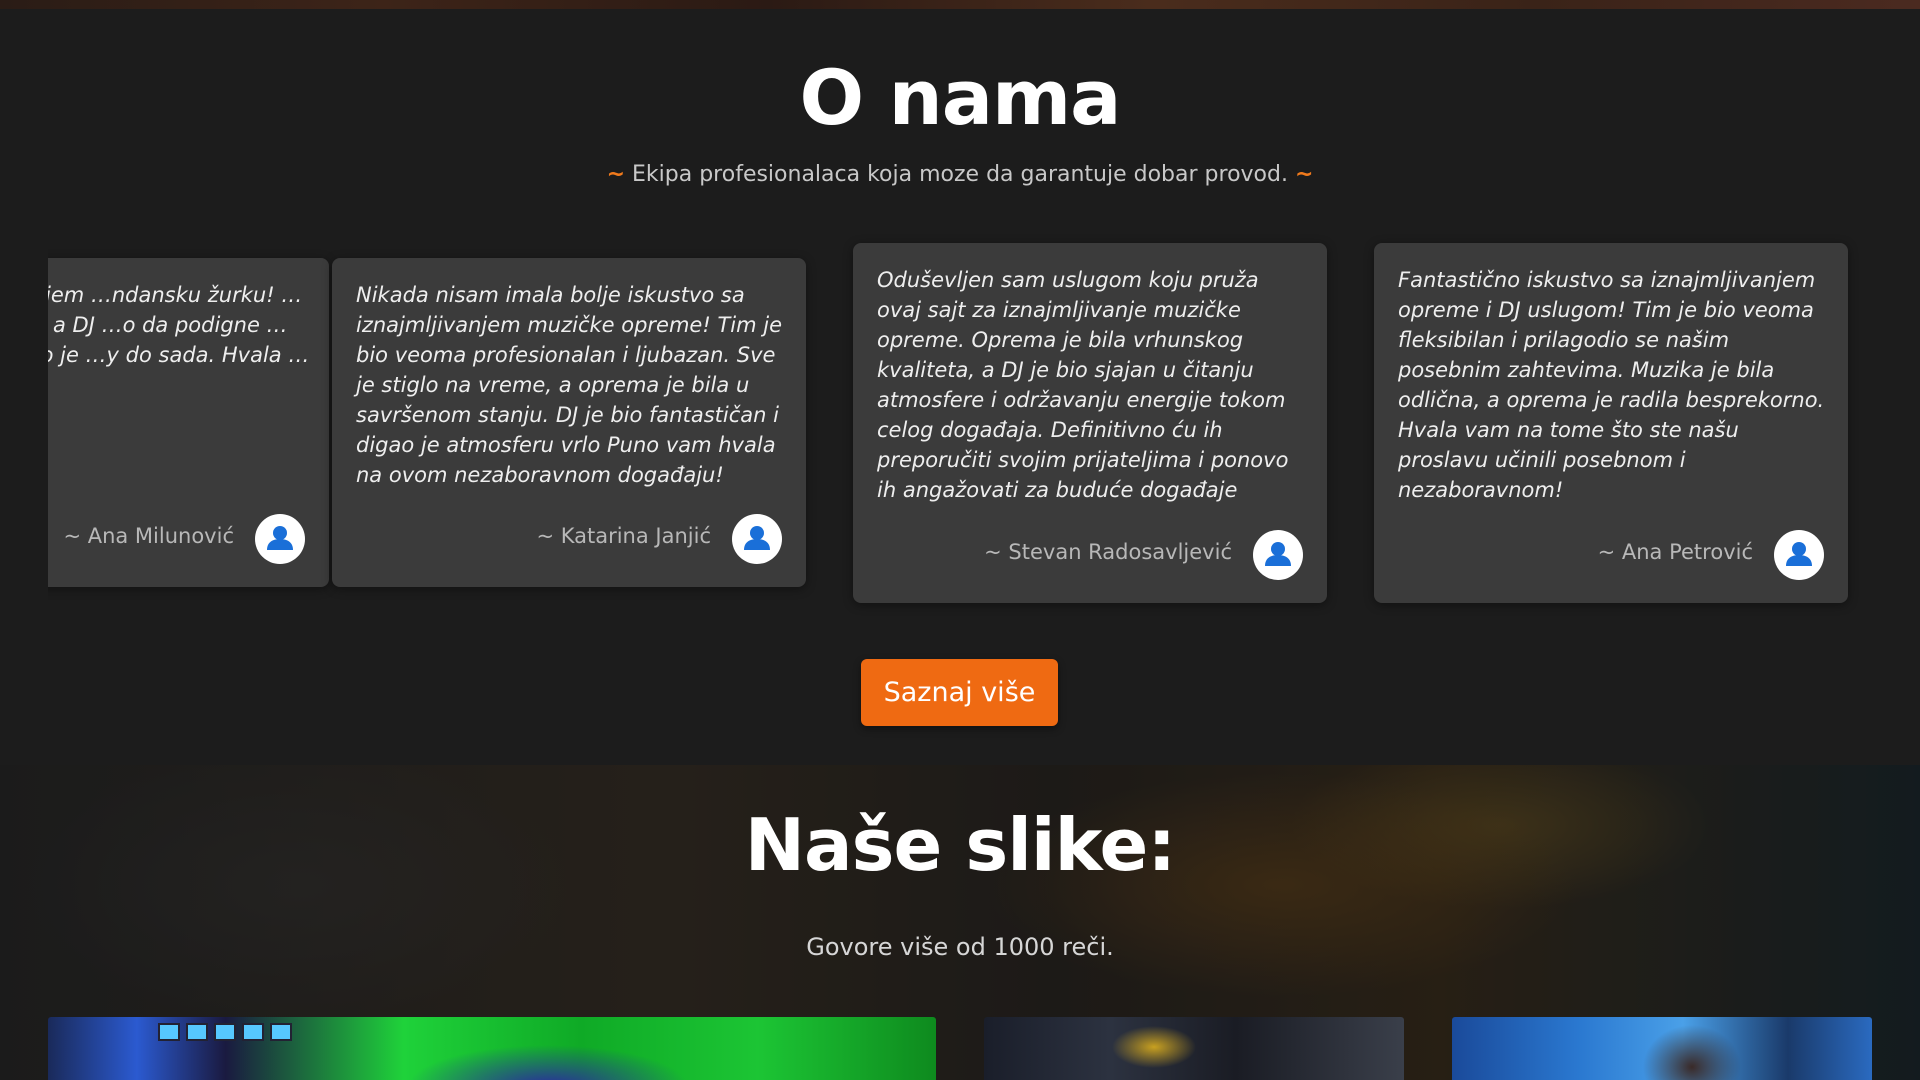  I want to click on testimonial-author: ~ Stevan Radosavljević, so click(1108, 552).